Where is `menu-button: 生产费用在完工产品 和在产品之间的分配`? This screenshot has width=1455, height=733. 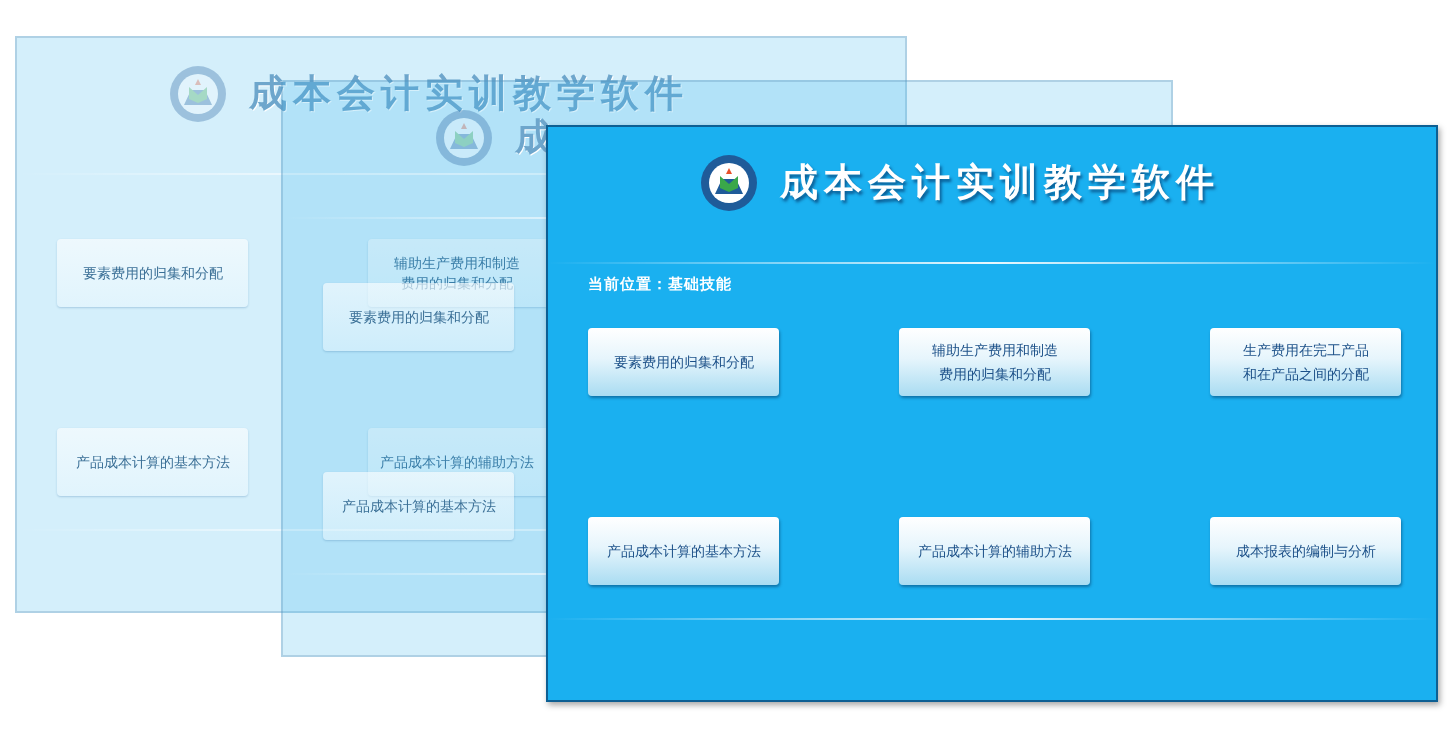 menu-button: 生产费用在完工产品 和在产品之间的分配 is located at coordinates (1305, 362).